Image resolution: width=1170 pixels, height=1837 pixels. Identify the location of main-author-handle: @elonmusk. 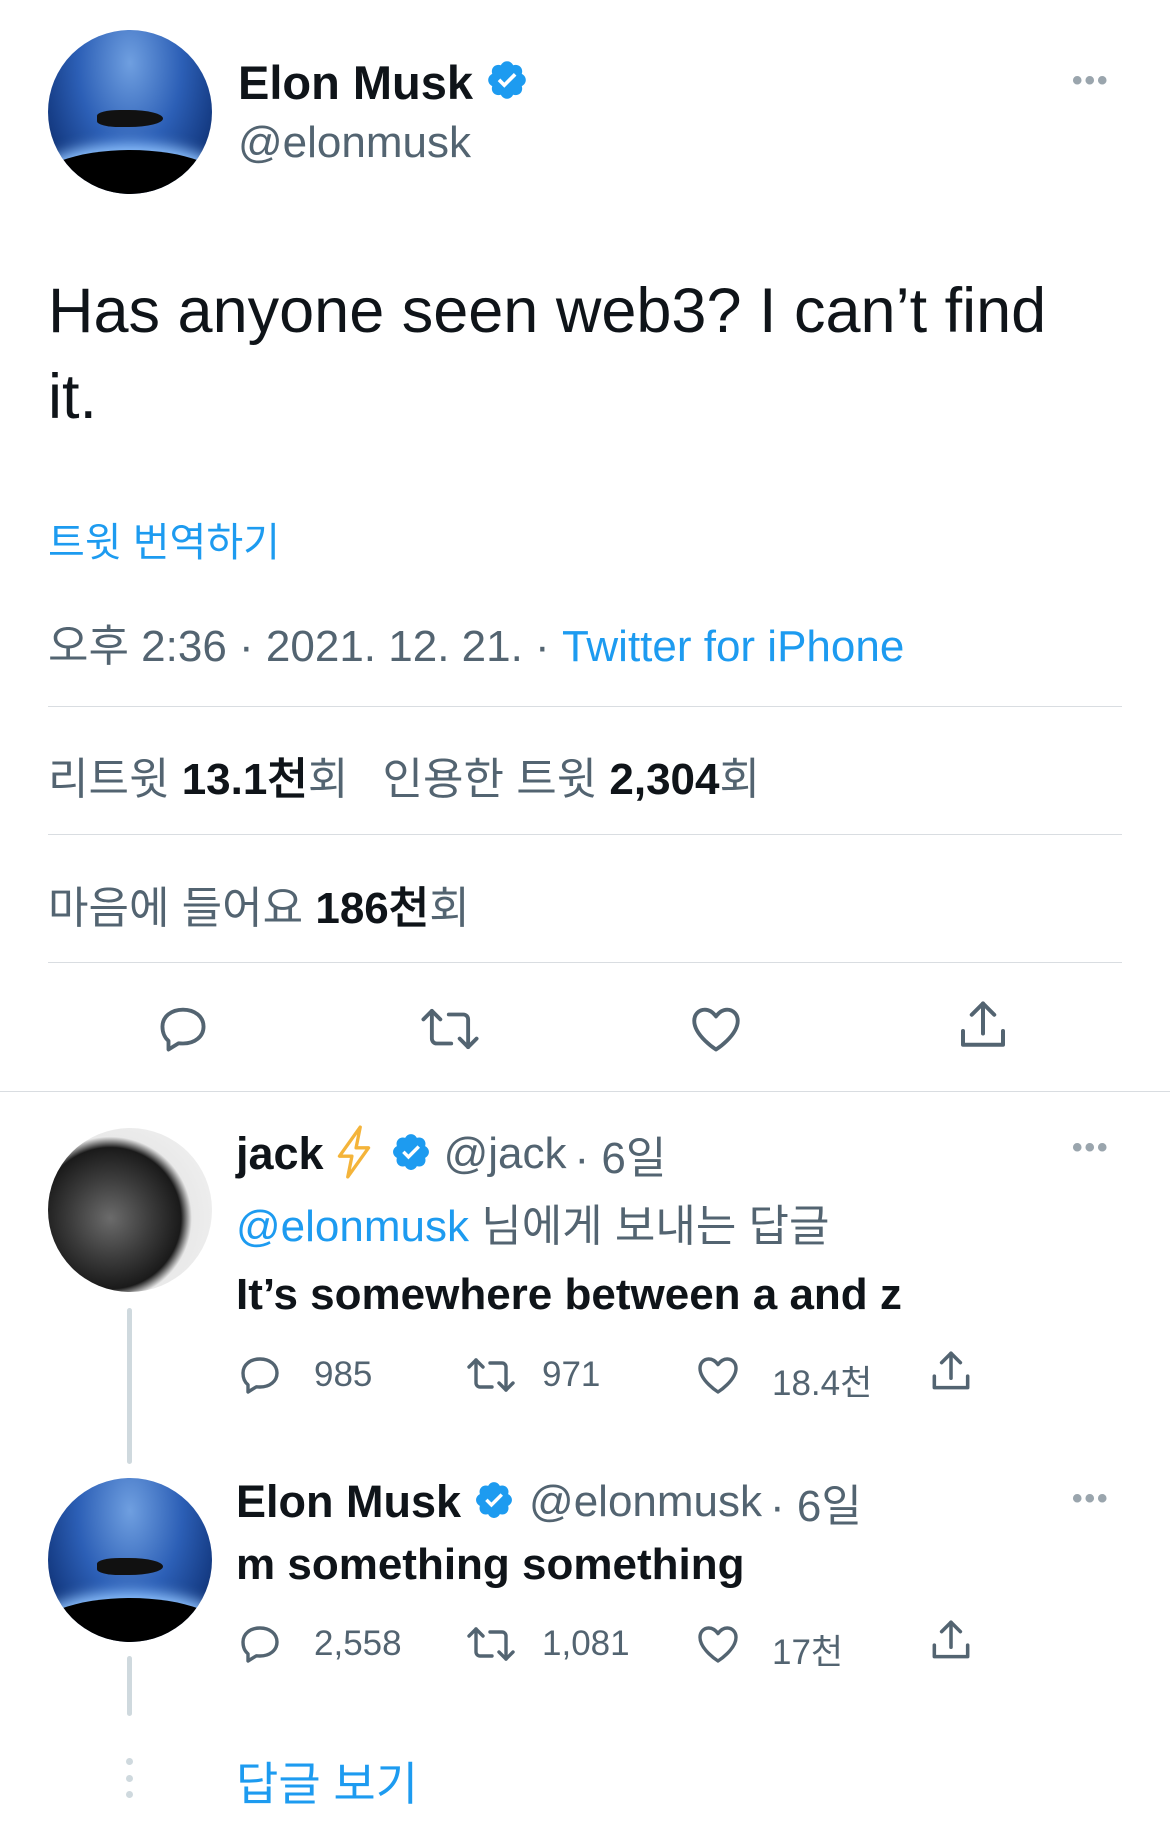
(354, 143).